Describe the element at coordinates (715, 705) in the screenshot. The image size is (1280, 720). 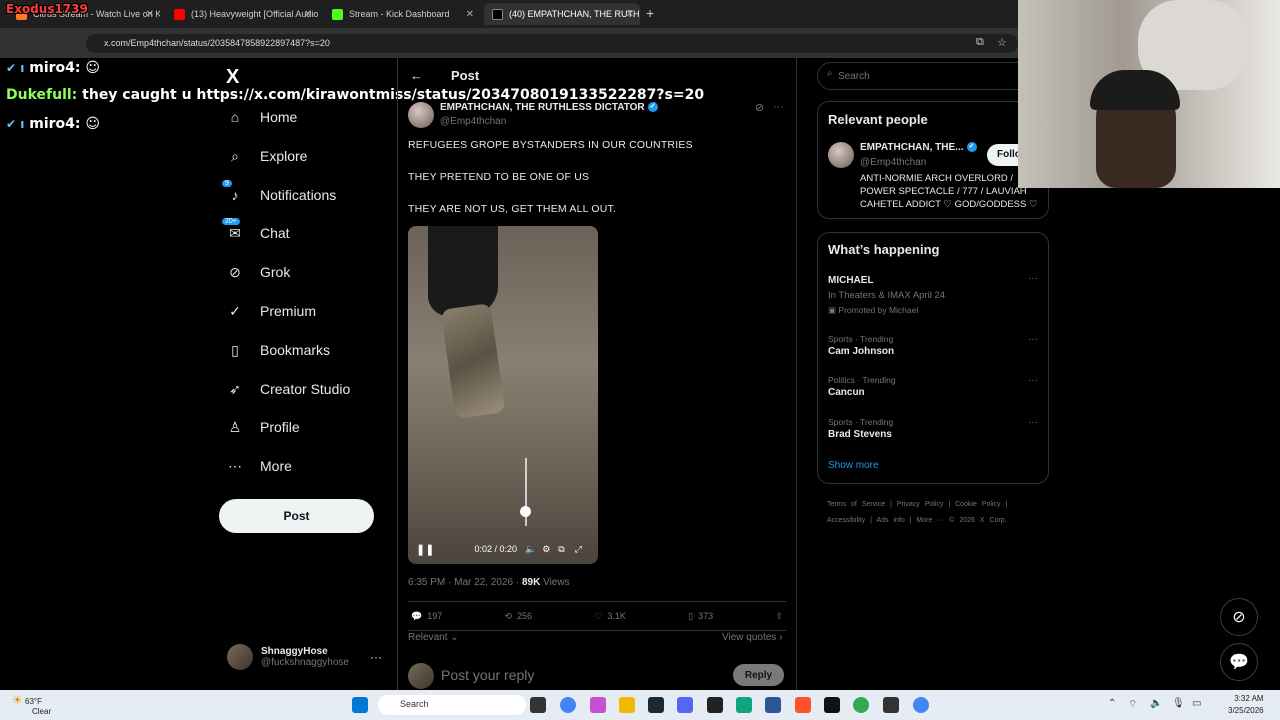
I see `obs-icon` at that location.